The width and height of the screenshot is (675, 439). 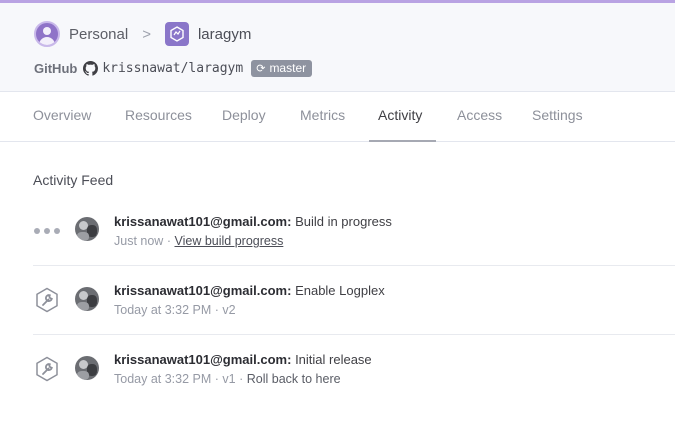 What do you see at coordinates (333, 359) in the screenshot?
I see `activity-message: Initial release` at bounding box center [333, 359].